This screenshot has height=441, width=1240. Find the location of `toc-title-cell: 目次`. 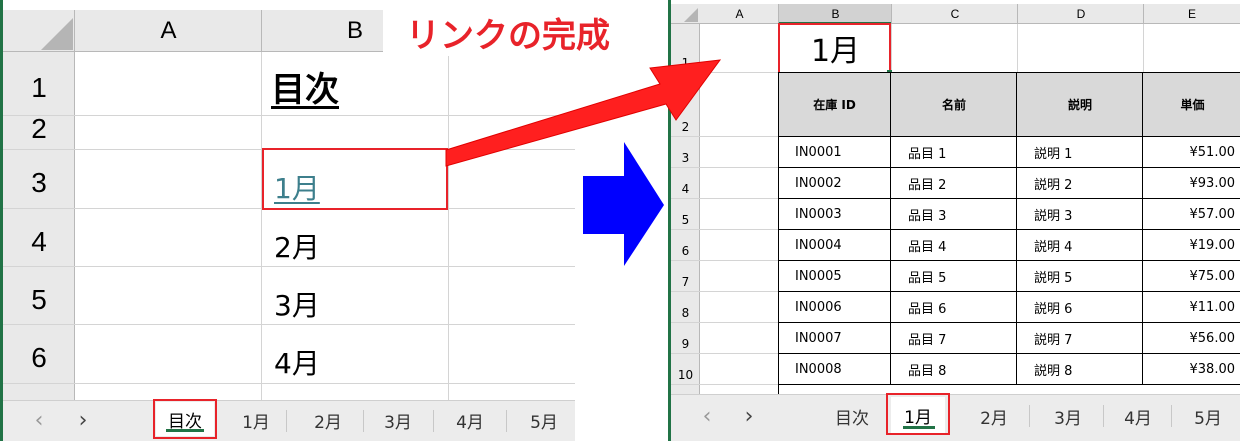

toc-title-cell: 目次 is located at coordinates (305, 86).